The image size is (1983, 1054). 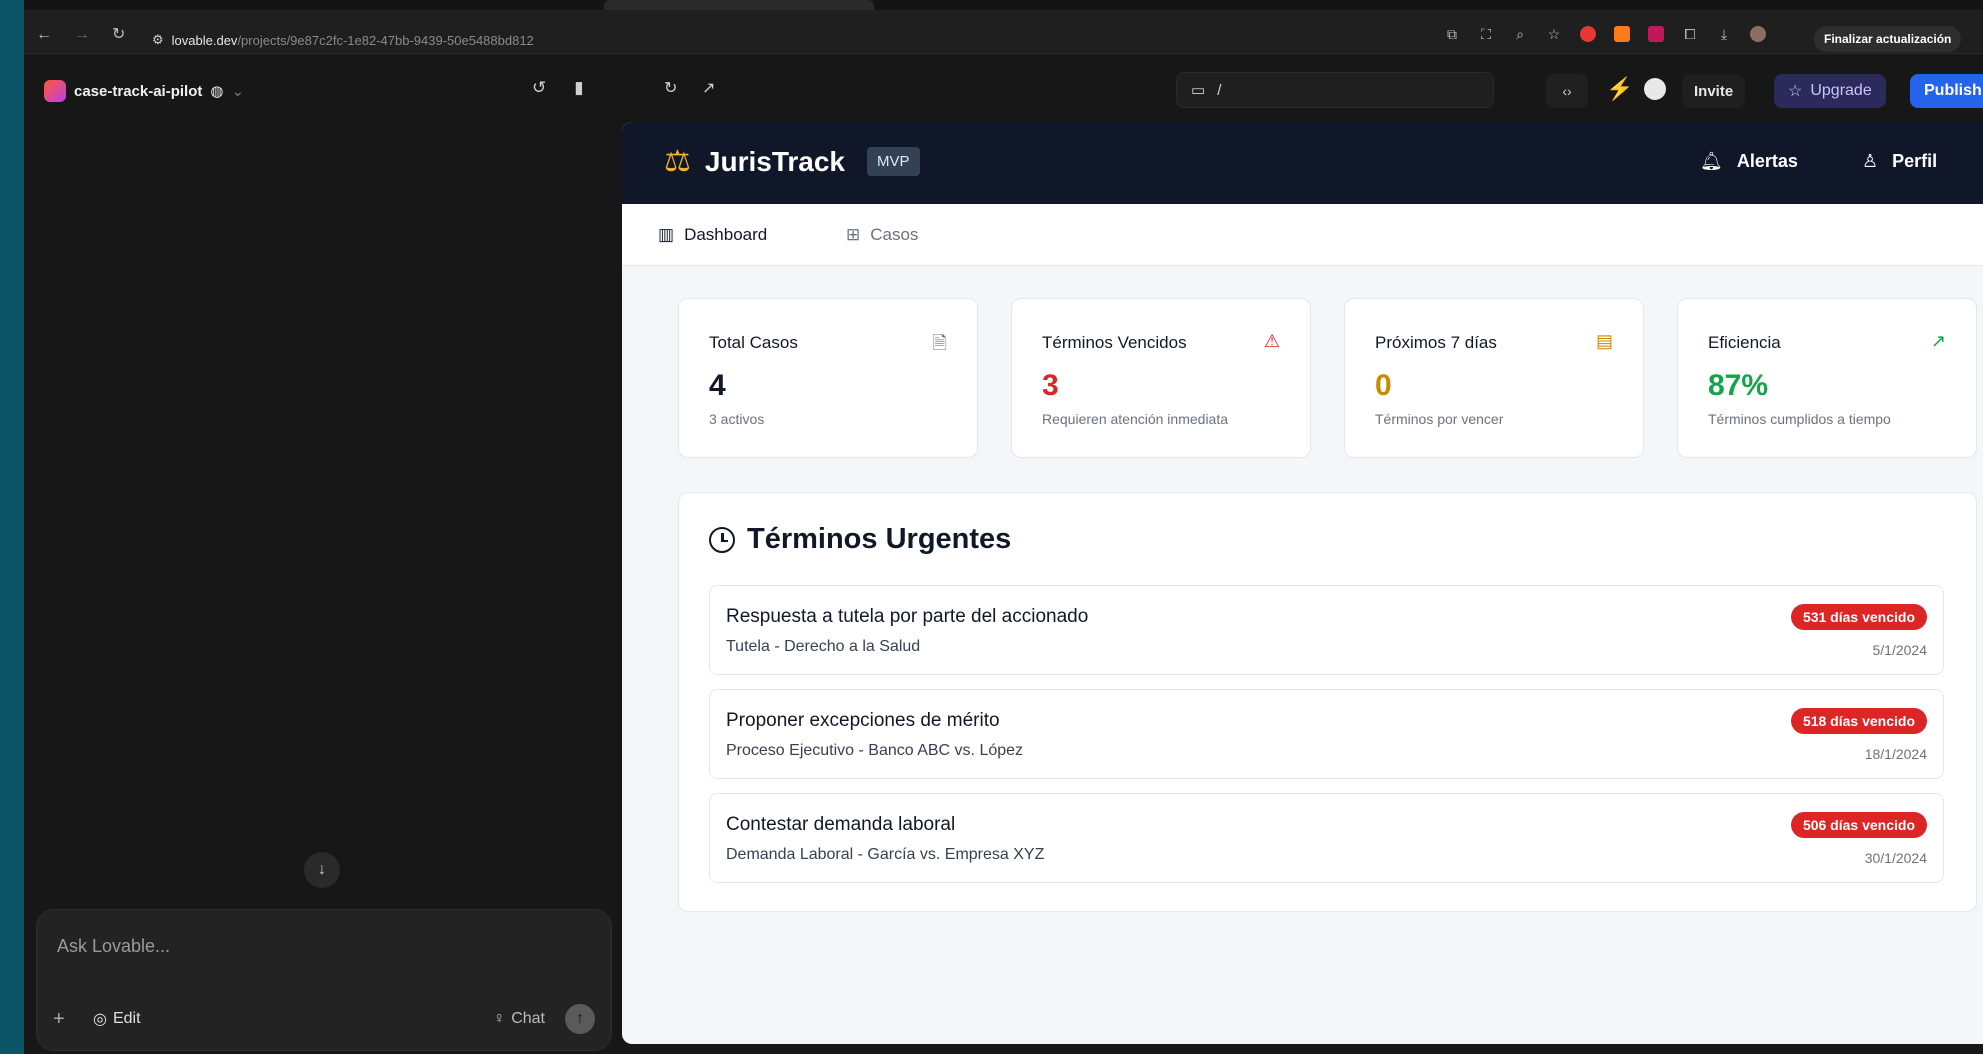 What do you see at coordinates (578, 88) in the screenshot?
I see `sidebar-toggle-icon: ▮` at bounding box center [578, 88].